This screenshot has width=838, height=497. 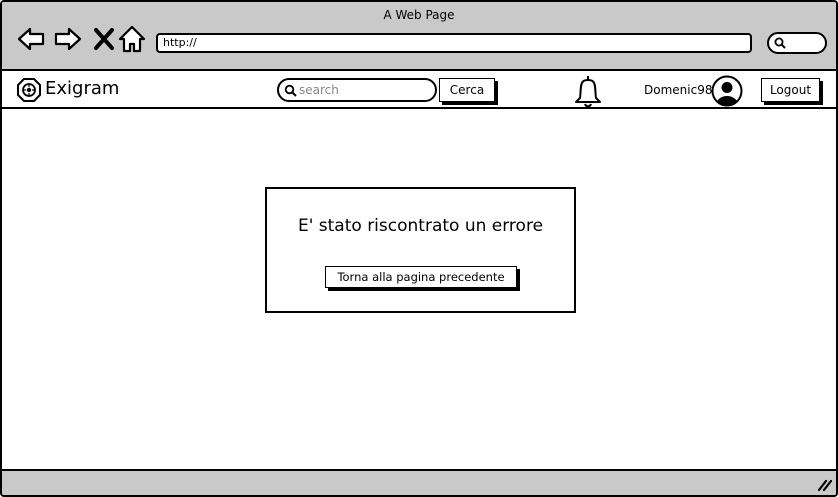 I want to click on search-field, so click(x=357, y=90).